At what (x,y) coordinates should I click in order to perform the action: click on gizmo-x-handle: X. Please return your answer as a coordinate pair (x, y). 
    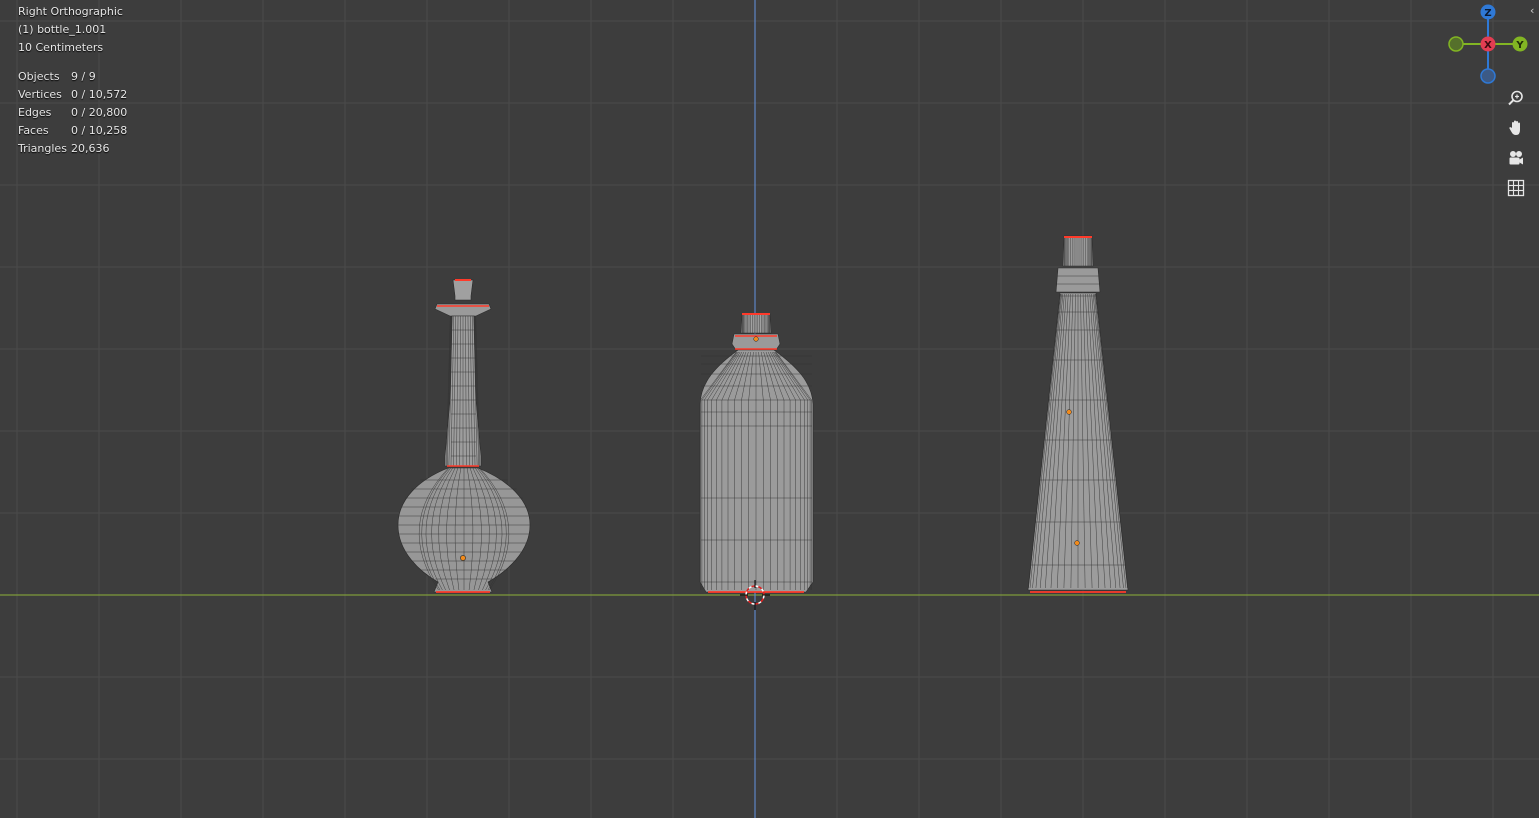
    Looking at the image, I should click on (1488, 44).